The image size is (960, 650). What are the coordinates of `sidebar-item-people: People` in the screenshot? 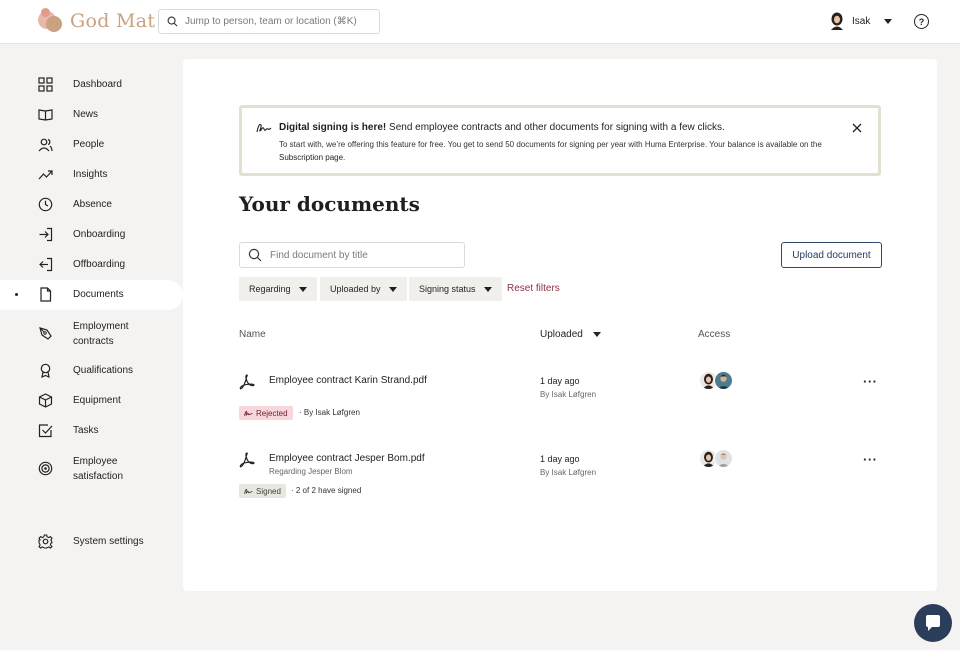 It's located at (91, 144).